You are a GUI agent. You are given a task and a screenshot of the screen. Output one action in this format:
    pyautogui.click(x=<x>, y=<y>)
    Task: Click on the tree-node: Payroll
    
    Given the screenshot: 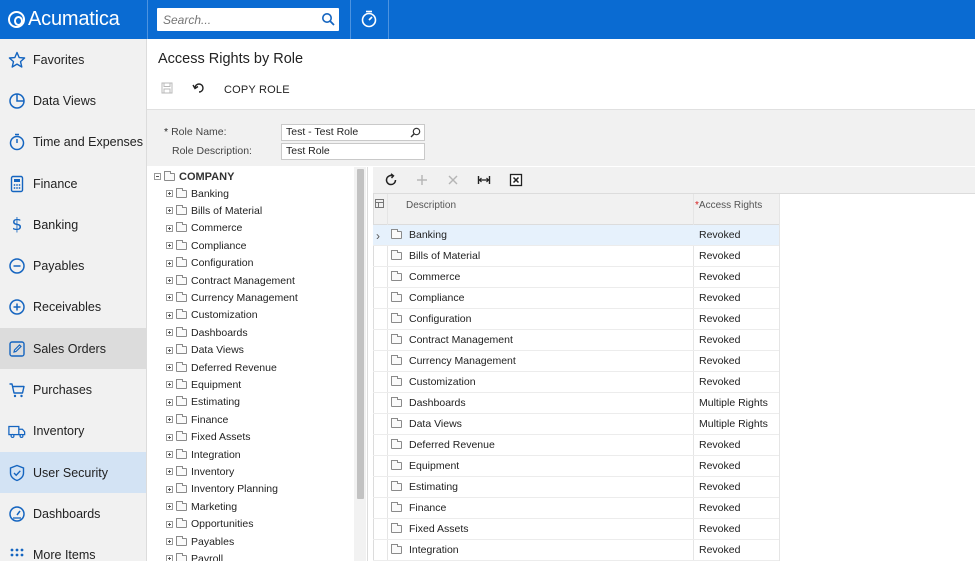 What is the action you would take?
    pyautogui.click(x=194, y=555)
    